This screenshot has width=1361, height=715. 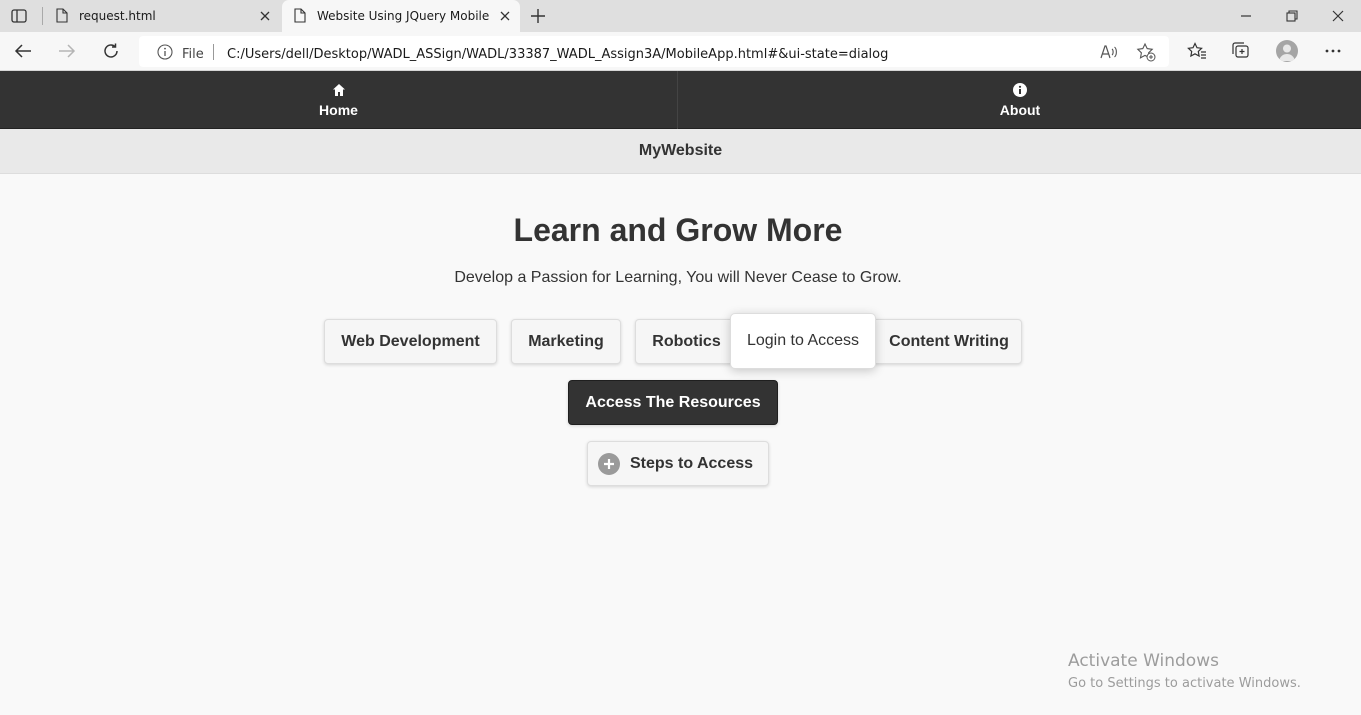 I want to click on watermark-subtitle: Go to Settings to activate Windows., so click(x=1184, y=683).